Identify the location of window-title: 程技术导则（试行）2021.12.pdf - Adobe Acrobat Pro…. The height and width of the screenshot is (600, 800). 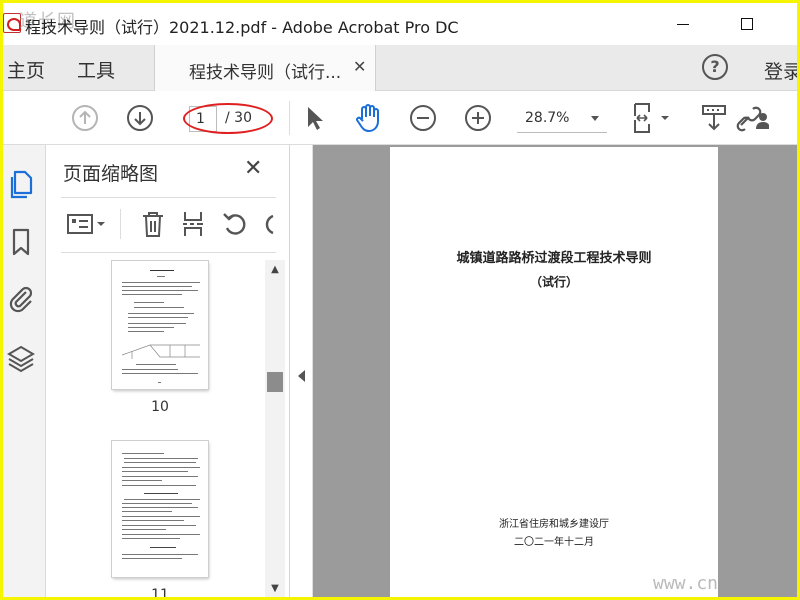
(242, 27).